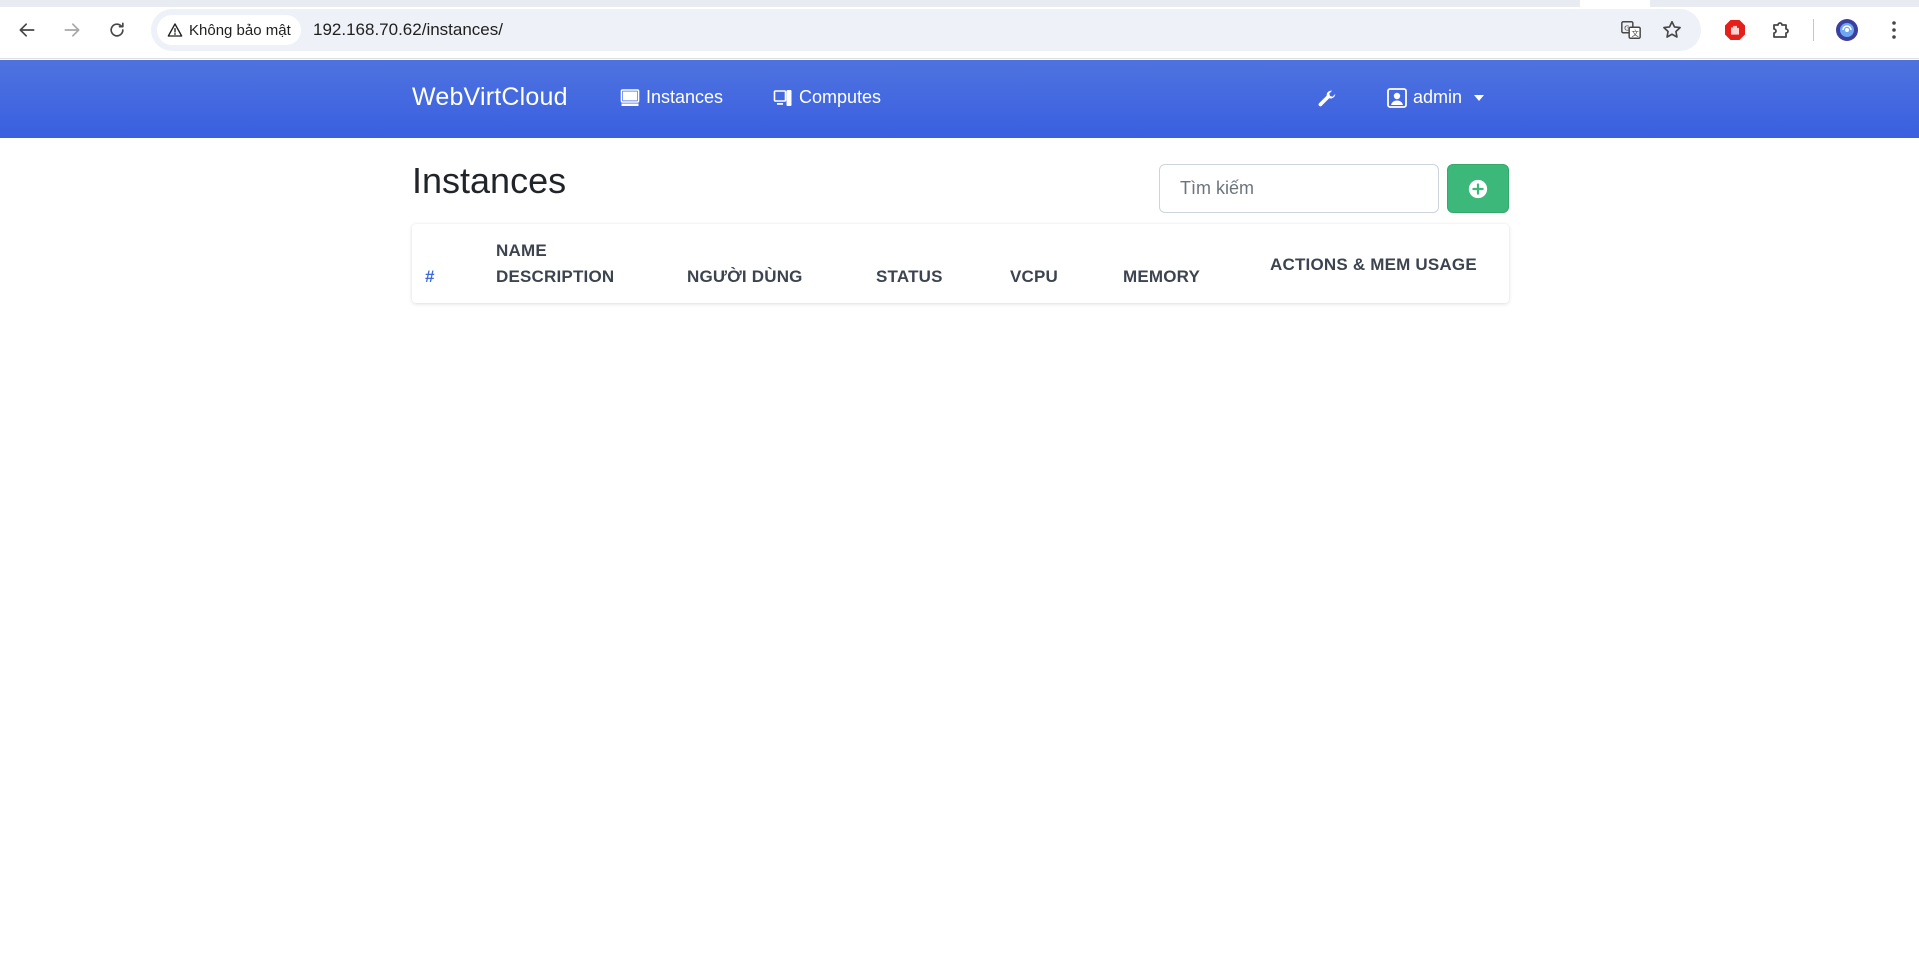  I want to click on user-square-icon, so click(1397, 97).